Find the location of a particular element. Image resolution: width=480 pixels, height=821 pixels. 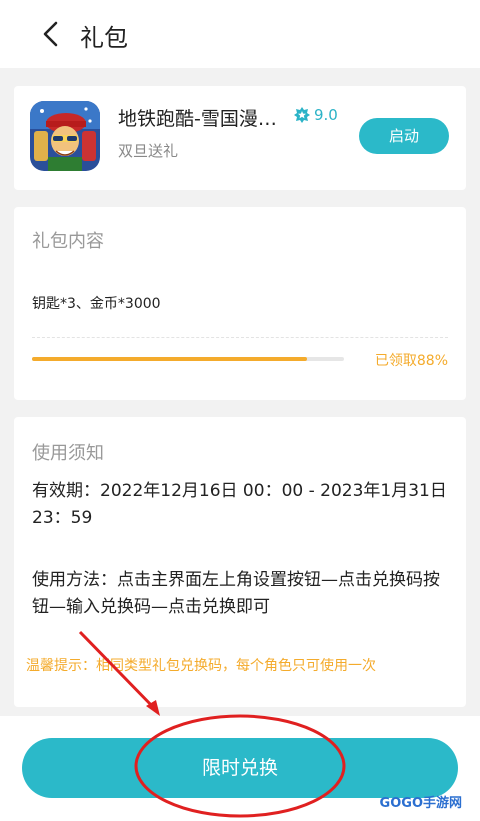

content-section-title: 礼包内容 is located at coordinates (68, 241).